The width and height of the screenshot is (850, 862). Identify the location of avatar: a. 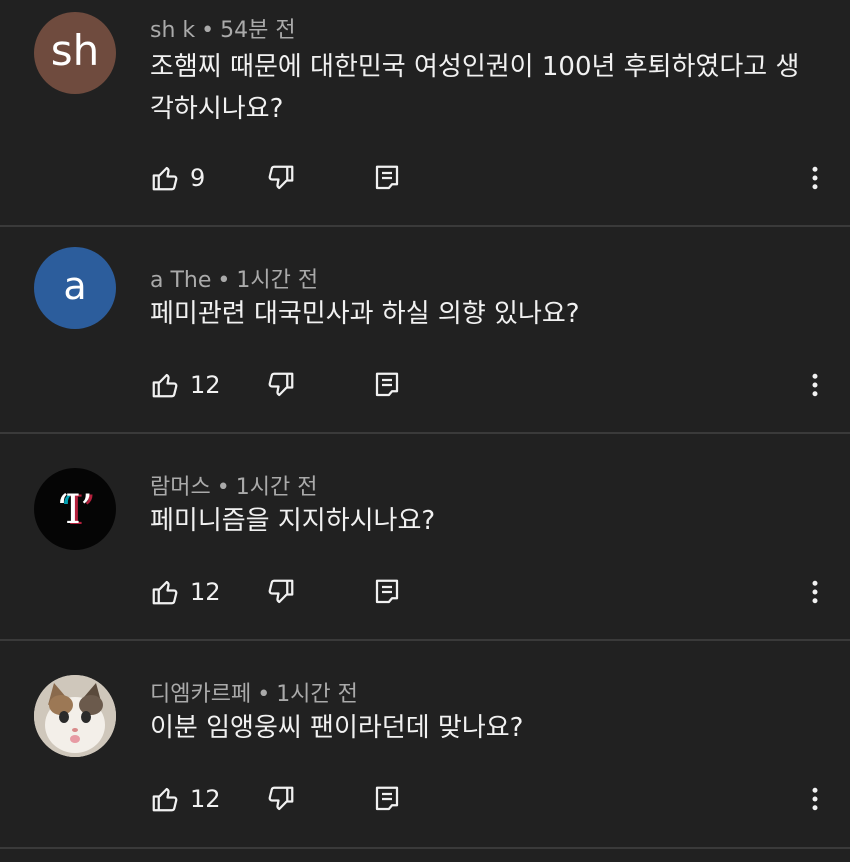
(75, 288).